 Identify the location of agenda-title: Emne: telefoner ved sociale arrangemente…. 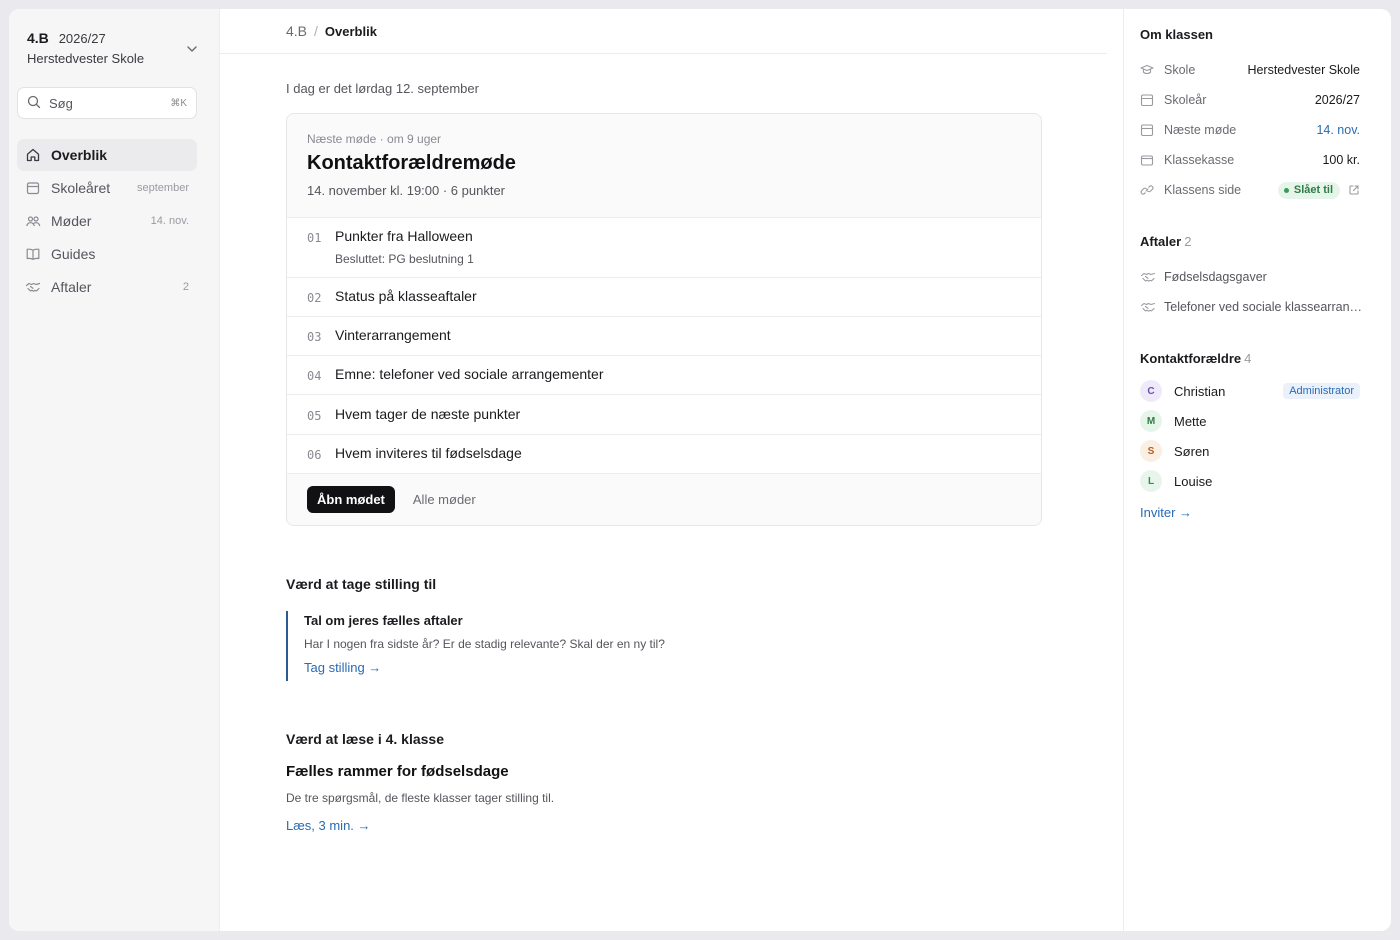
(469, 374).